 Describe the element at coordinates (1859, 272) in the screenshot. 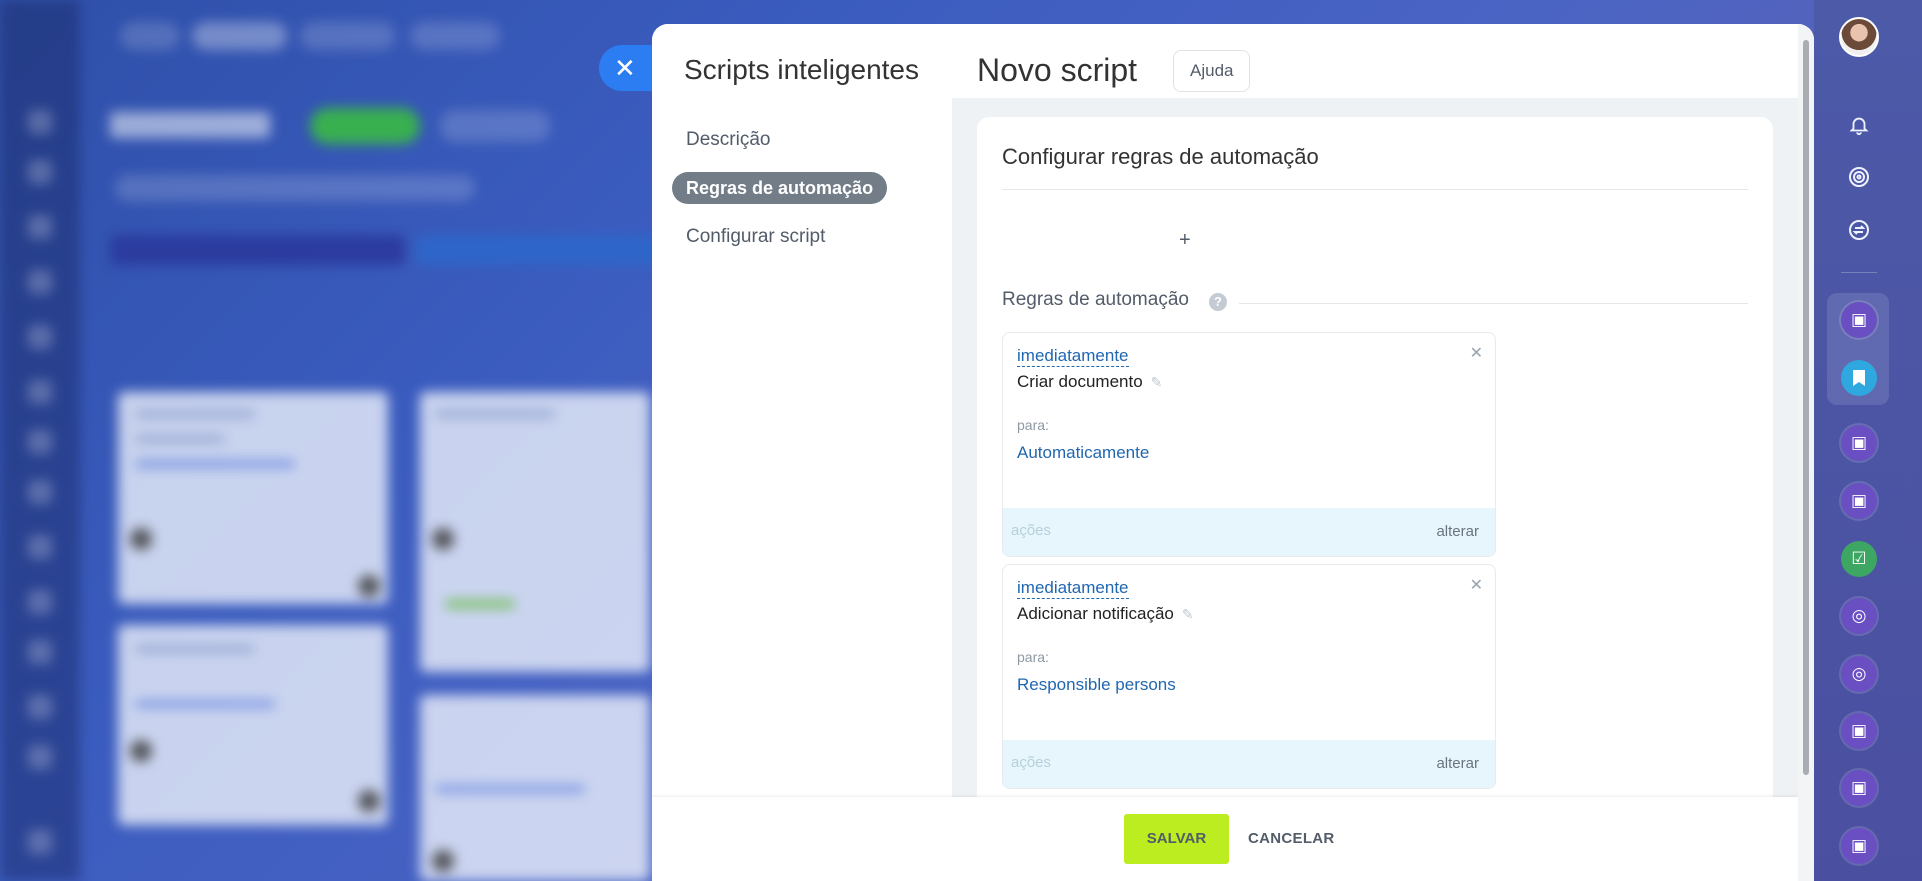

I see `rail-divider` at that location.